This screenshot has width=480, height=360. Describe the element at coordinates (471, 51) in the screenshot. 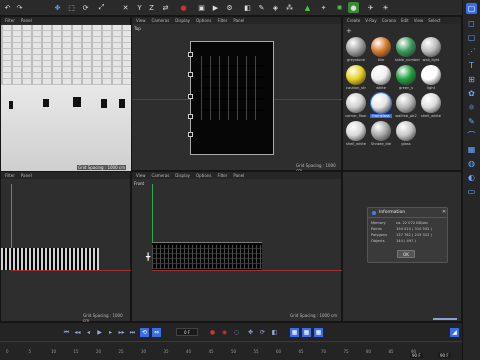

I see `points-icon: ⋰` at that location.